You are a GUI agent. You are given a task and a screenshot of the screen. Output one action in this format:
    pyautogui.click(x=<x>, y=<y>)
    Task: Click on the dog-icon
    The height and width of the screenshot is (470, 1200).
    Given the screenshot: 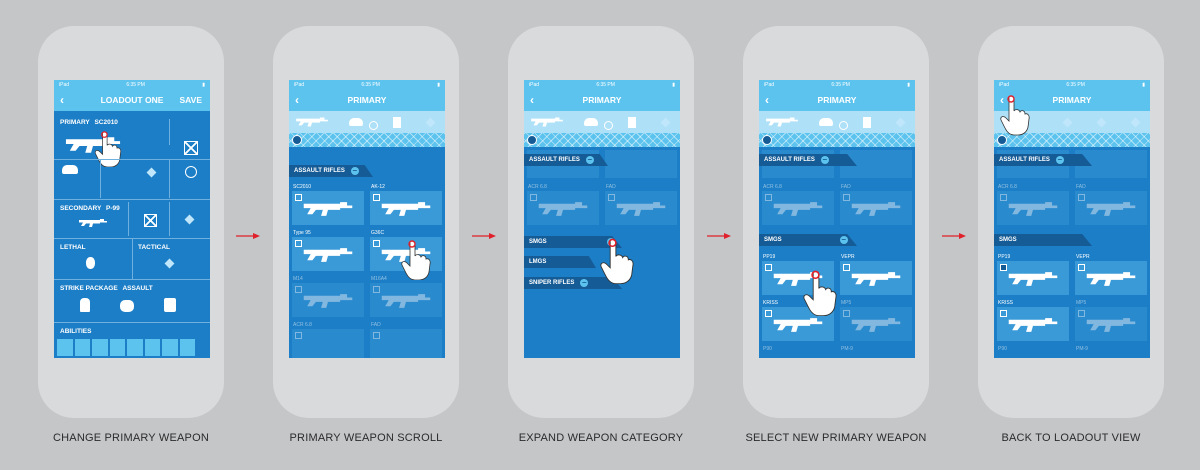 What is the action you would take?
    pyautogui.click(x=127, y=306)
    